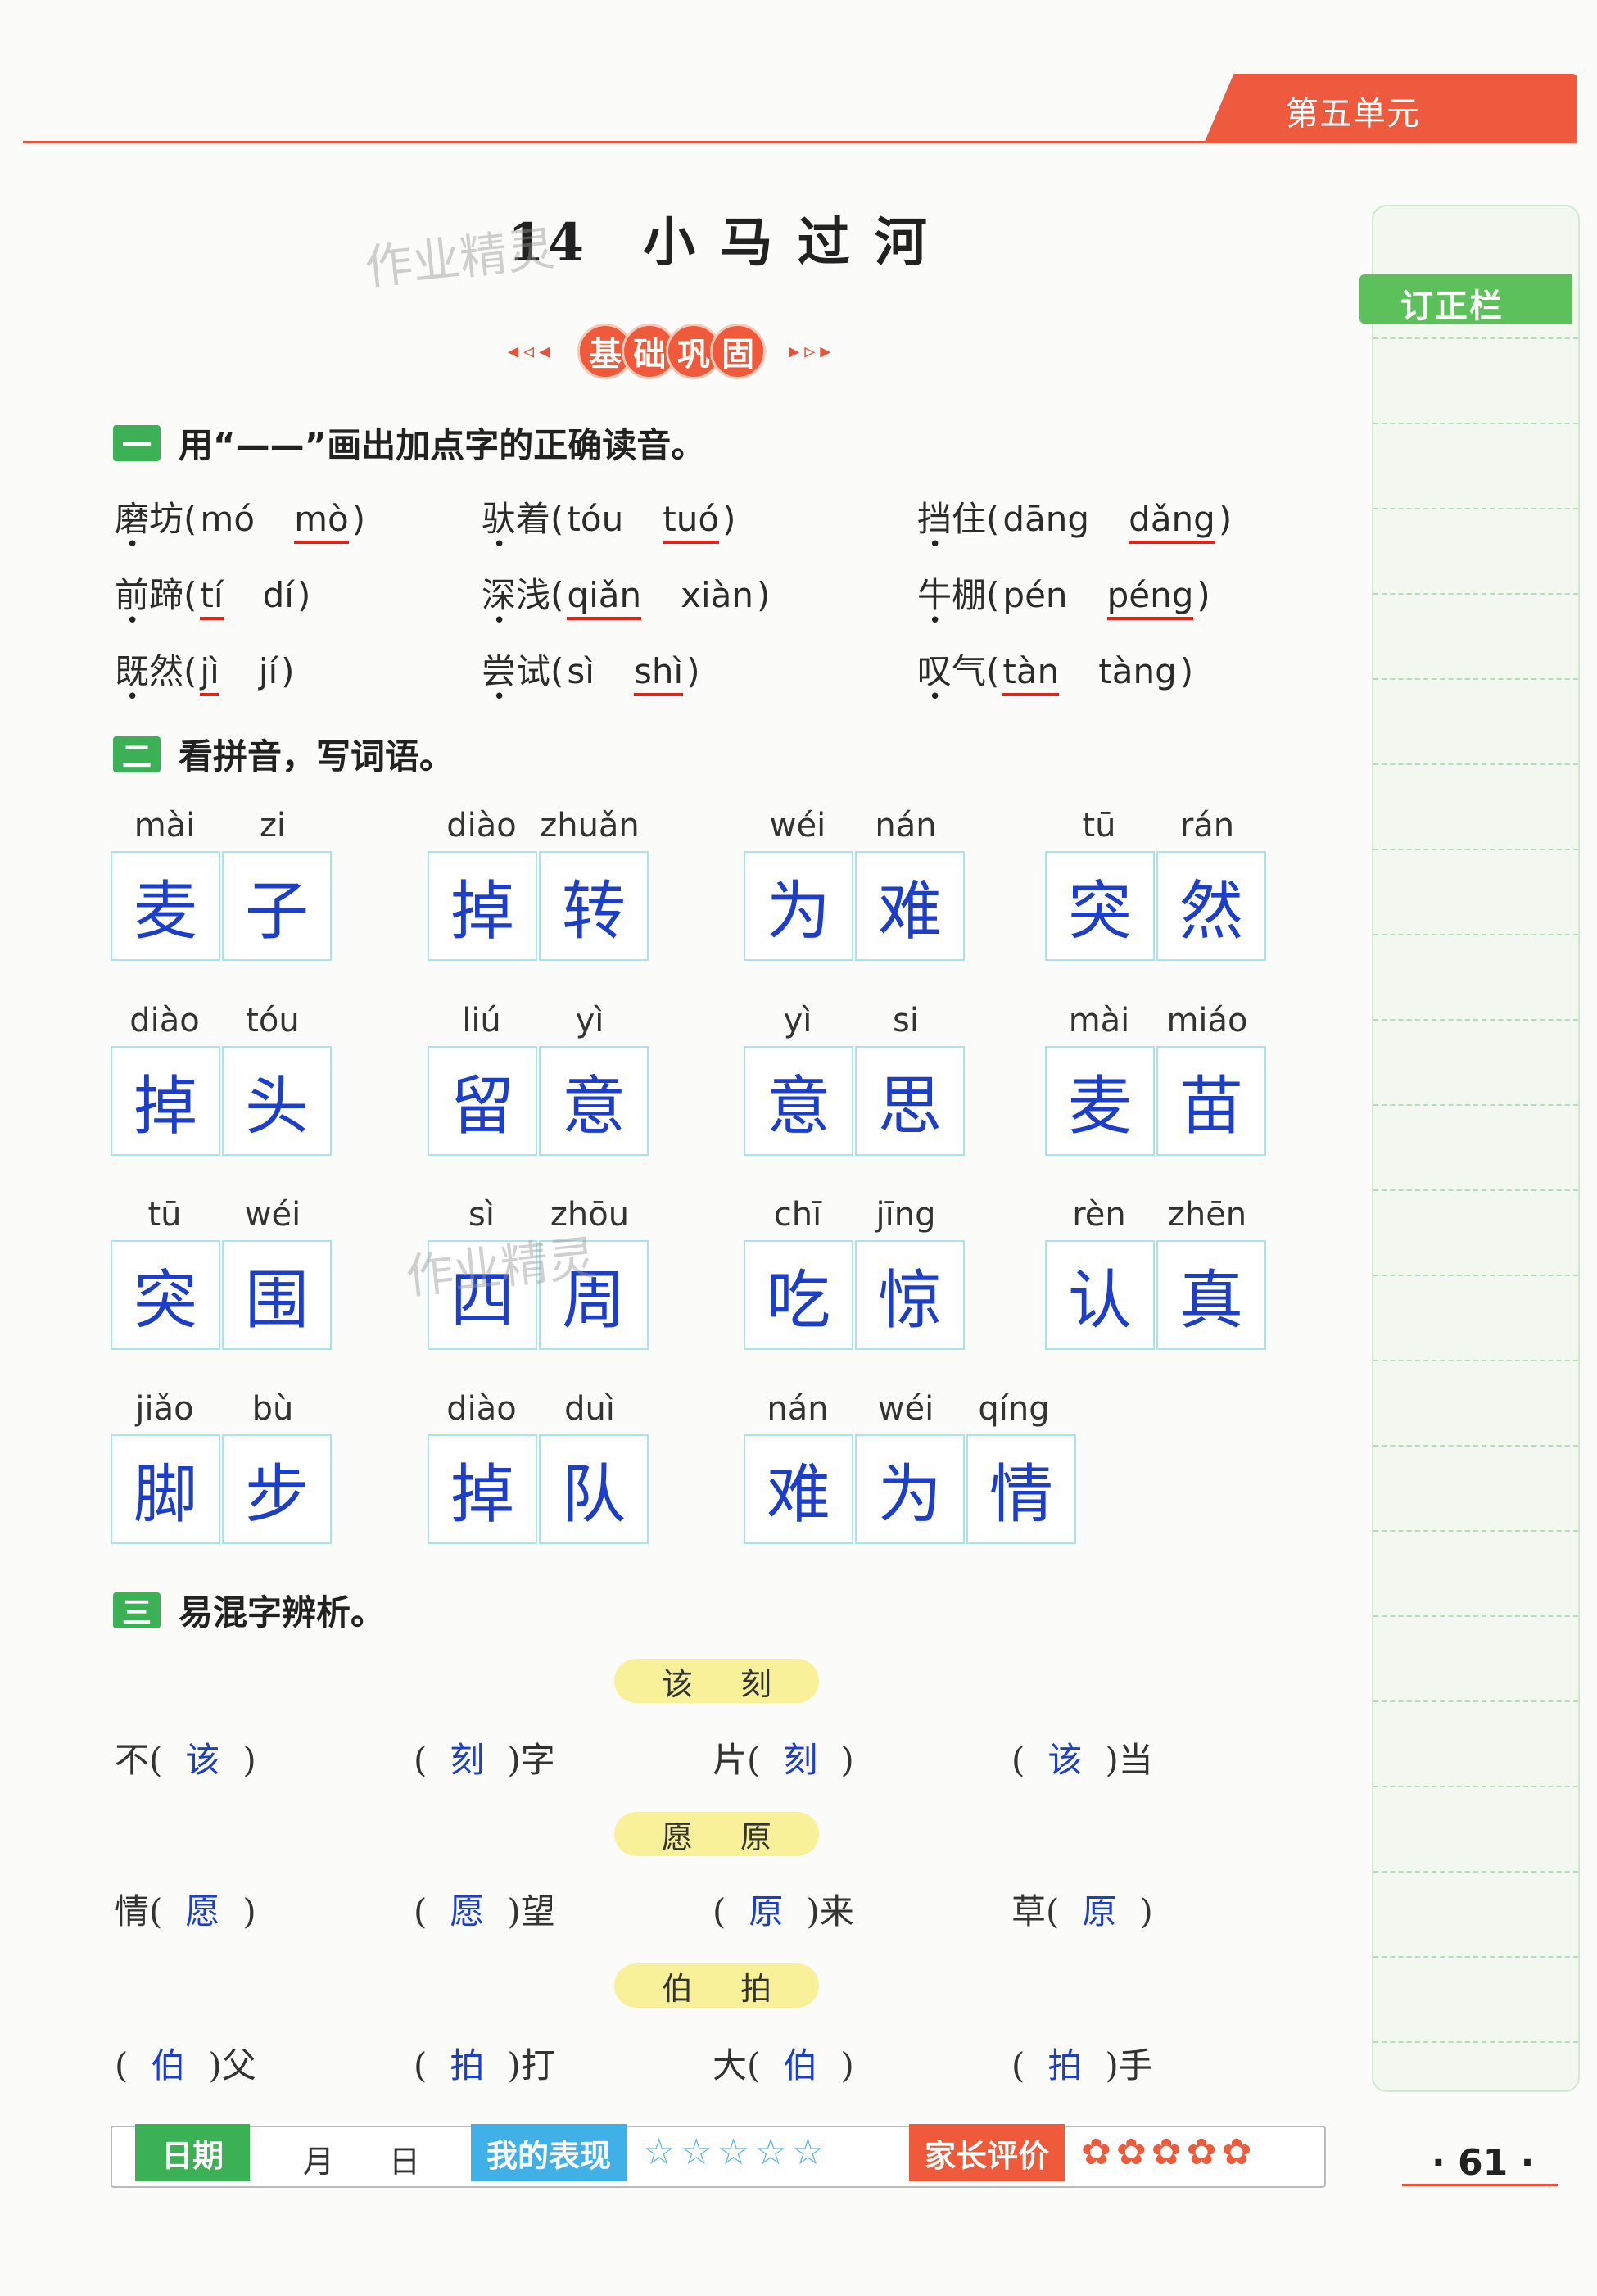  Describe the element at coordinates (677, 1988) in the screenshot. I see `pair-char: 伯` at that location.